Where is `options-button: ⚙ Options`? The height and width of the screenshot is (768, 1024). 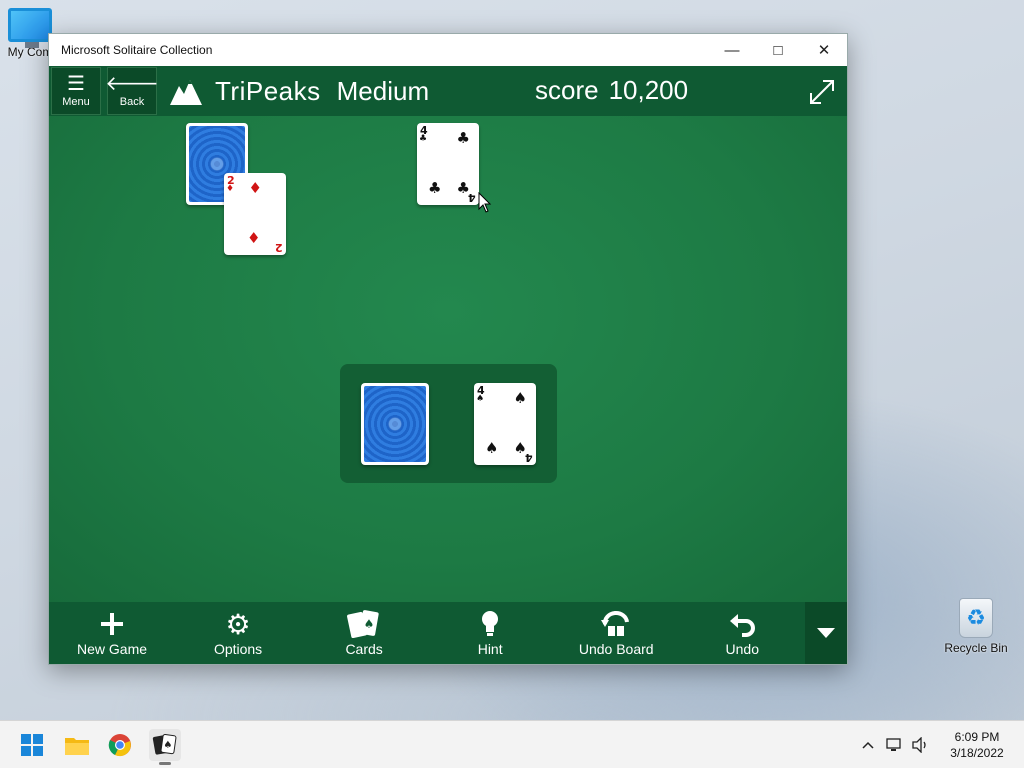
options-button: ⚙ Options is located at coordinates (238, 633).